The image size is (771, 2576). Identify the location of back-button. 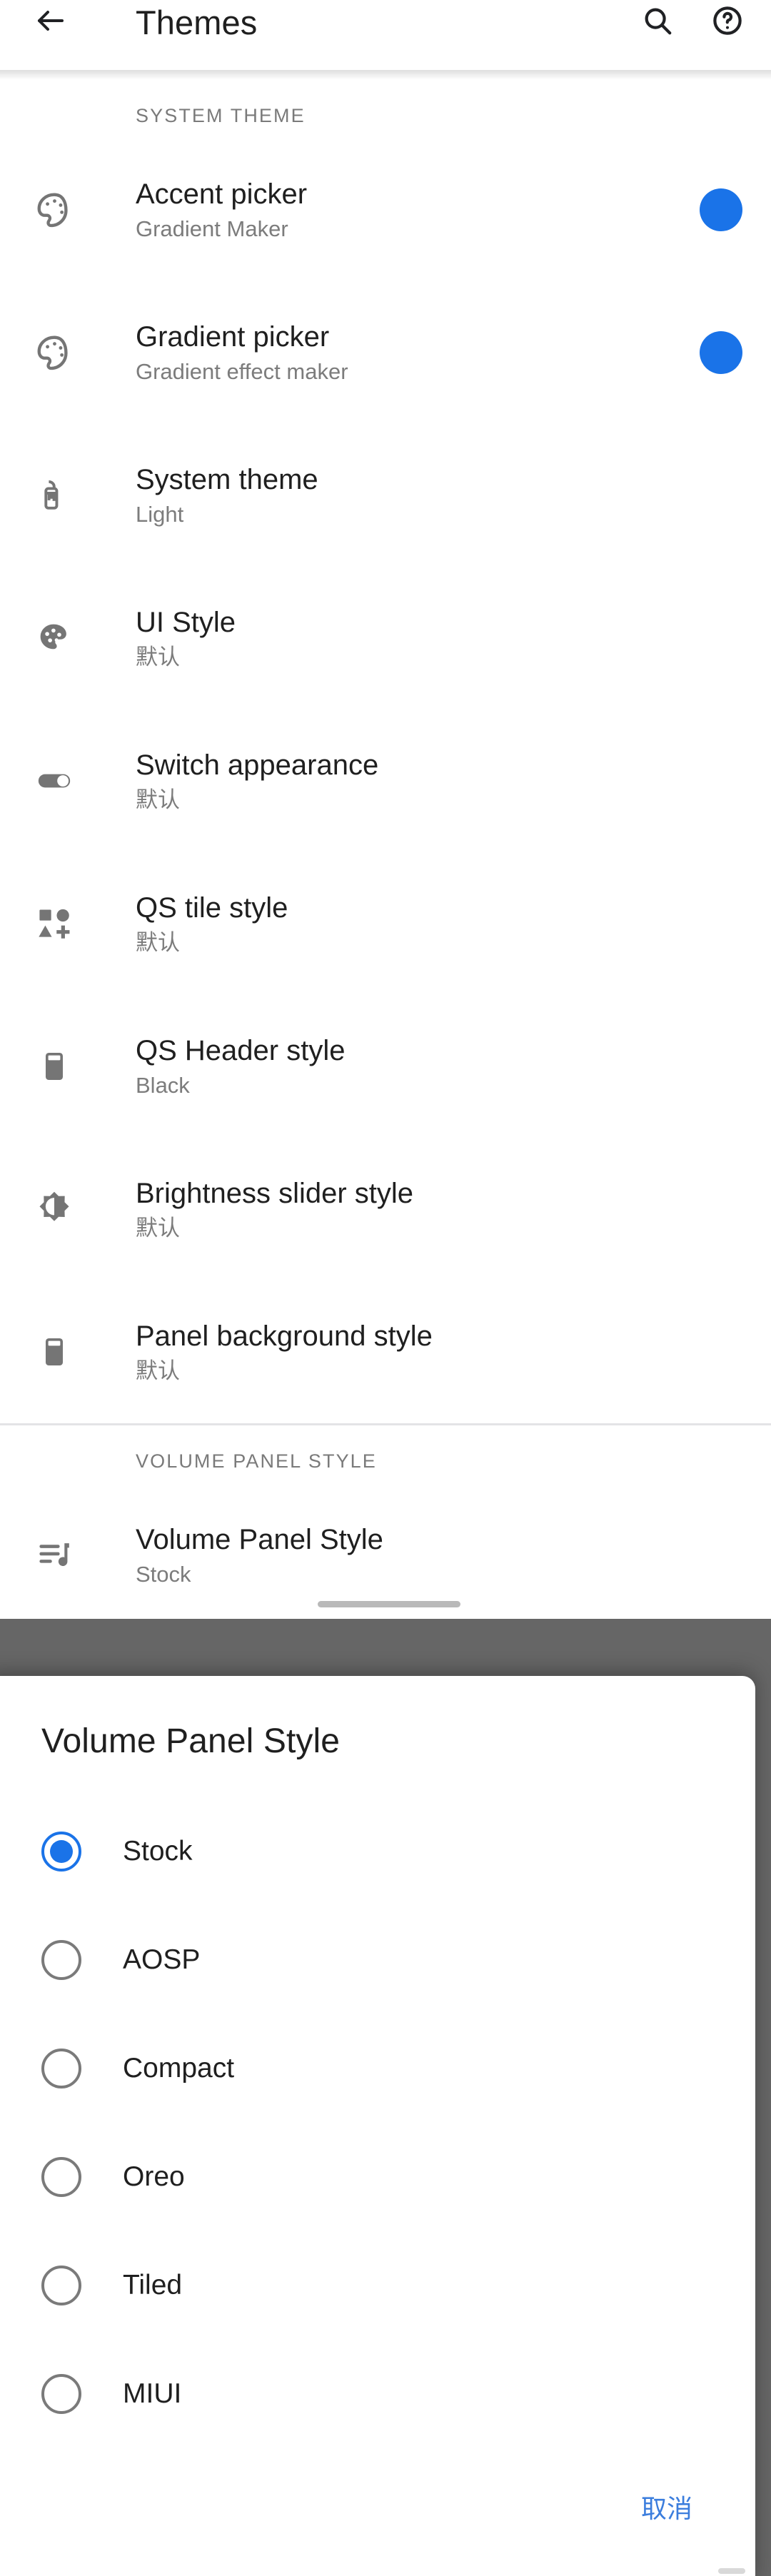
(51, 22).